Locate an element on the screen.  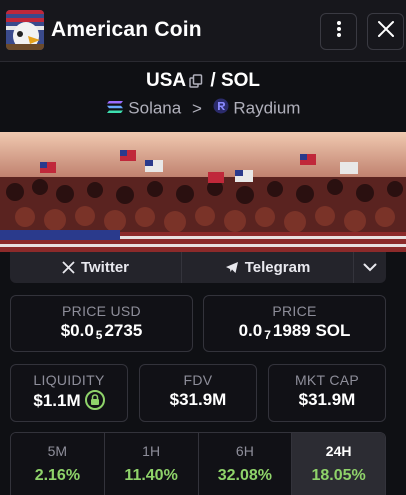
price-sol-card: PRICE 0.0 7 1989 SOL is located at coordinates (294, 323).